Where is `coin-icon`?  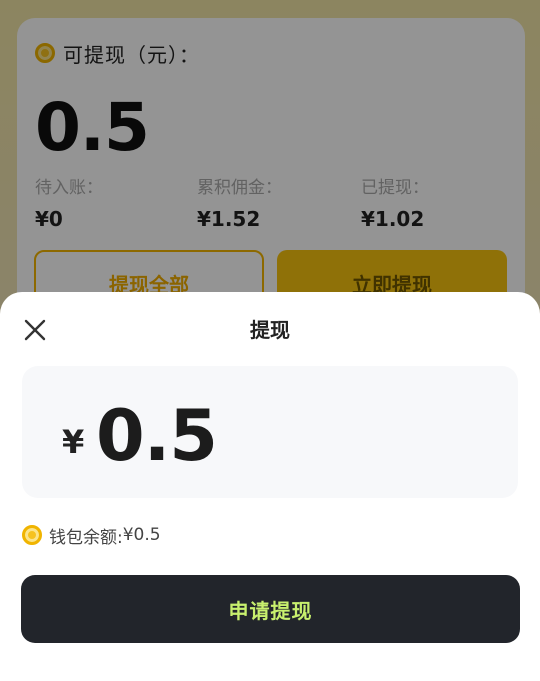 coin-icon is located at coordinates (32, 535).